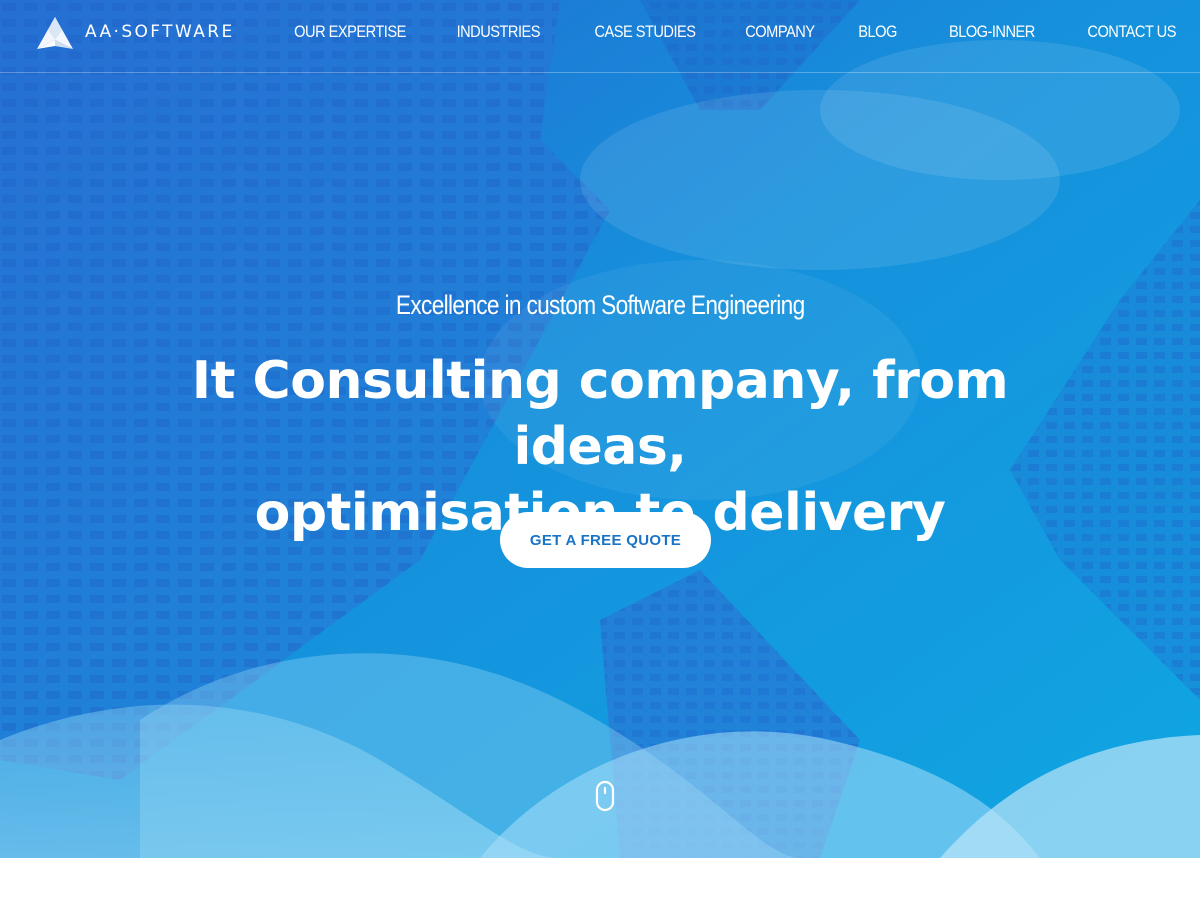  I want to click on aa-triangle-logo-icon, so click(55, 33).